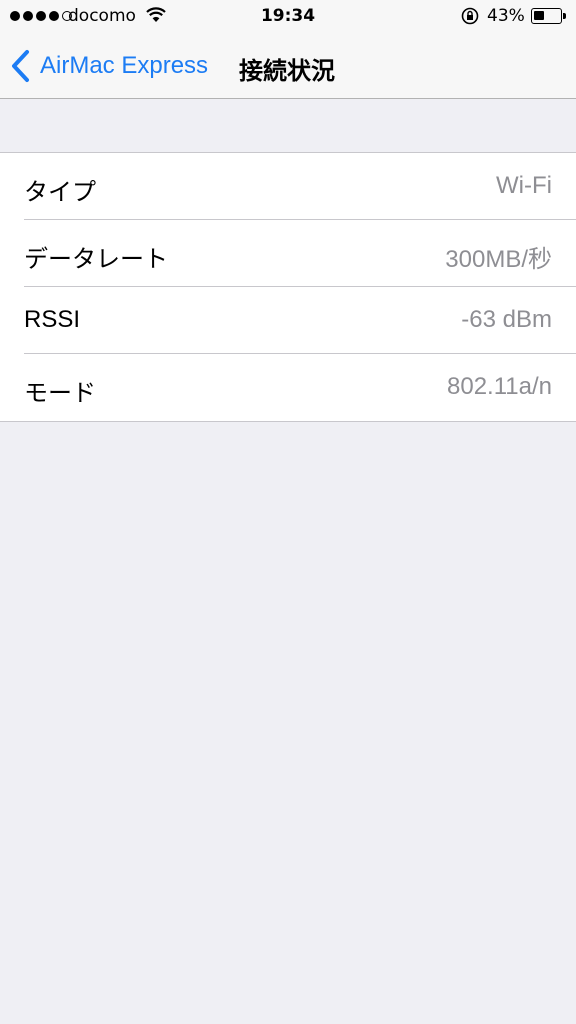 Image resolution: width=576 pixels, height=1024 pixels. Describe the element at coordinates (499, 386) in the screenshot. I see `row-value: 802.11a/n` at that location.